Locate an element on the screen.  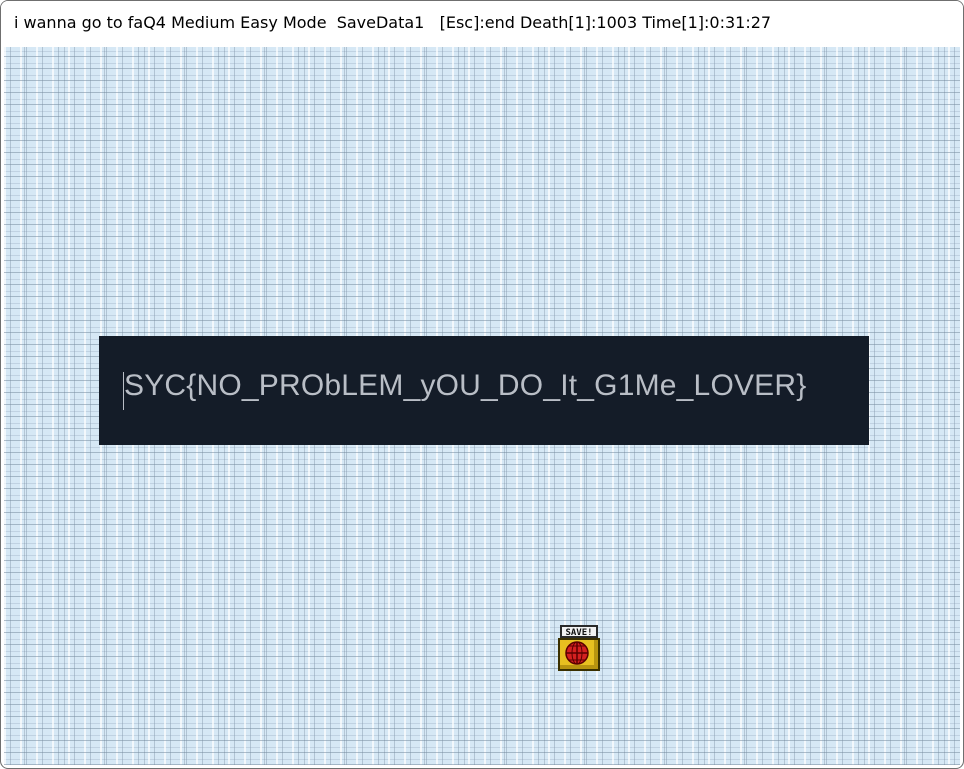
flag-text: SYC{NO_PRObLEM_yOU_DO_It_G1Me_LOVER} is located at coordinates (465, 385).